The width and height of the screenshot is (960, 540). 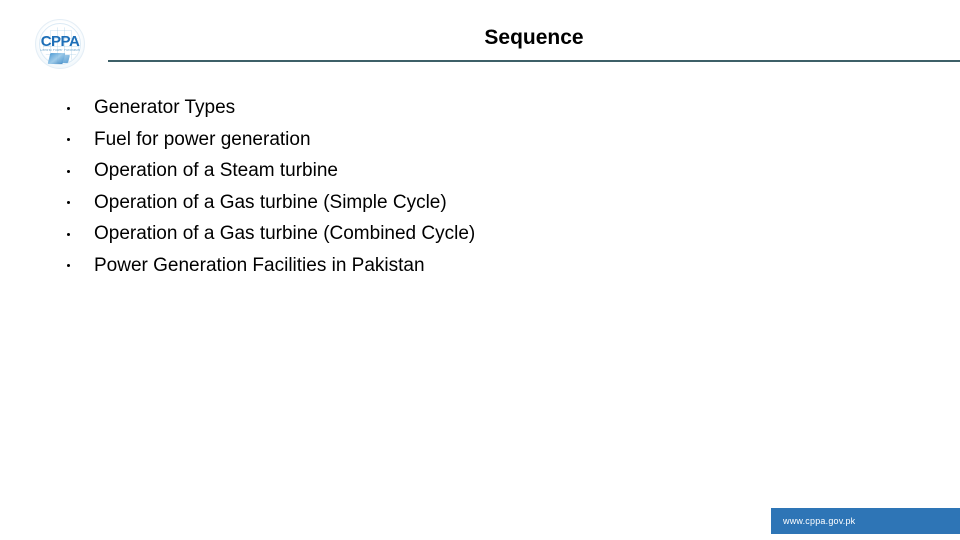 I want to click on footer-website-label: www.cppa.gov.pk, so click(x=819, y=521).